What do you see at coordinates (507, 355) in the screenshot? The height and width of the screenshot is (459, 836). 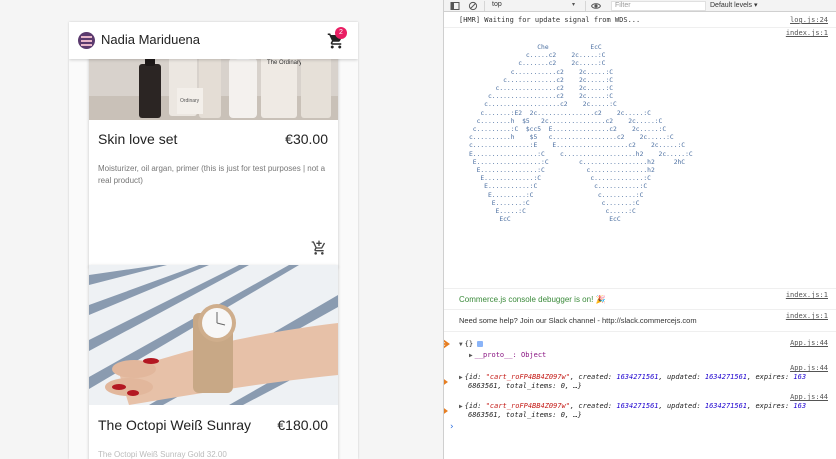 I see `log-object-proto: ▶ __proto__: Object` at bounding box center [507, 355].